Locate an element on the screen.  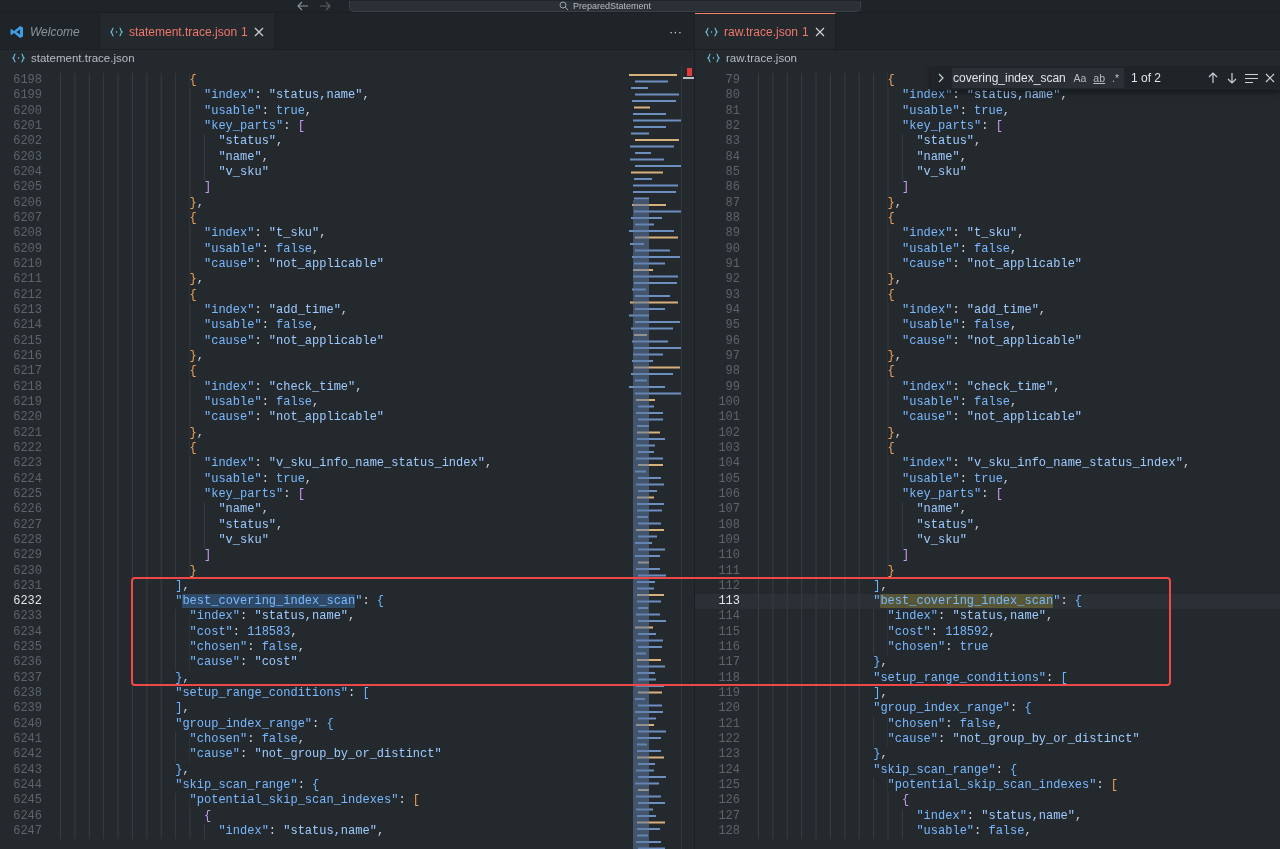
code-line: "index": "v_sku_info_name_status_index", is located at coordinates (276, 464).